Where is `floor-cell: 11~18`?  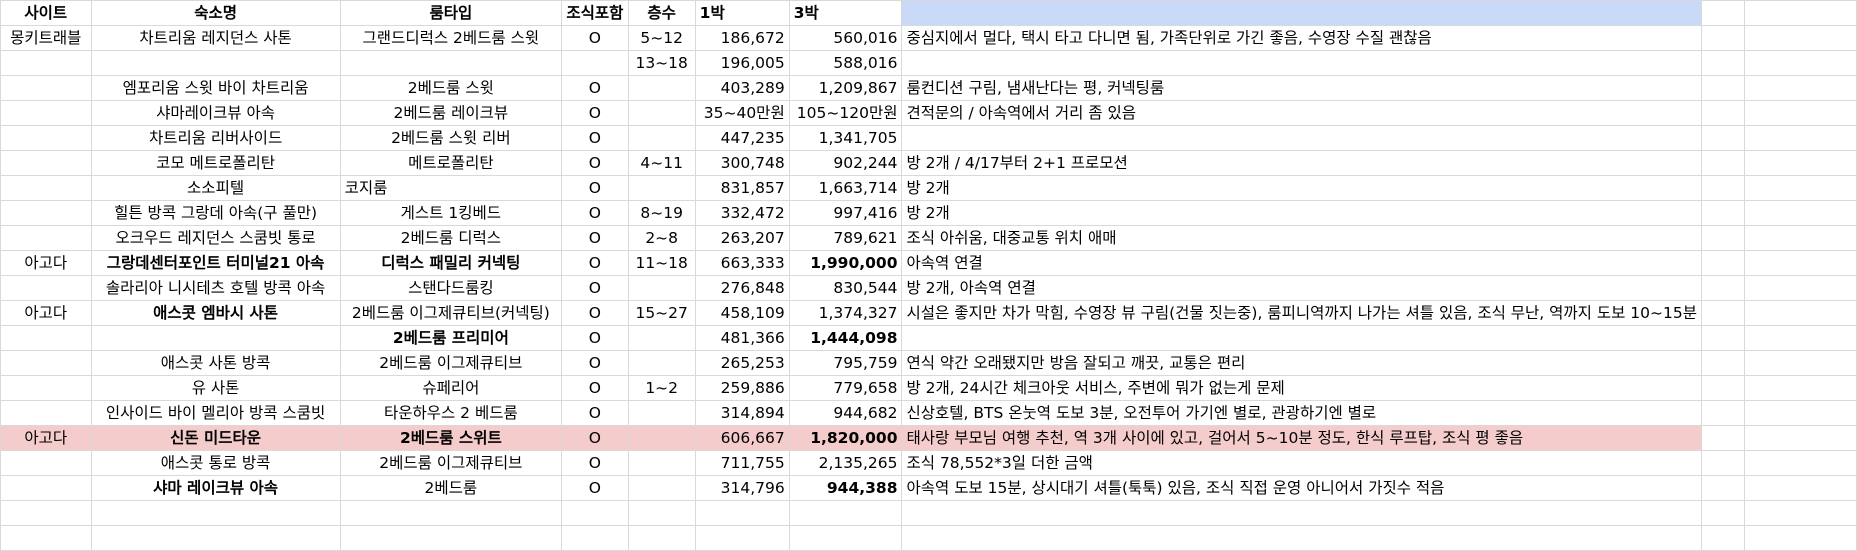
floor-cell: 11~18 is located at coordinates (661, 263).